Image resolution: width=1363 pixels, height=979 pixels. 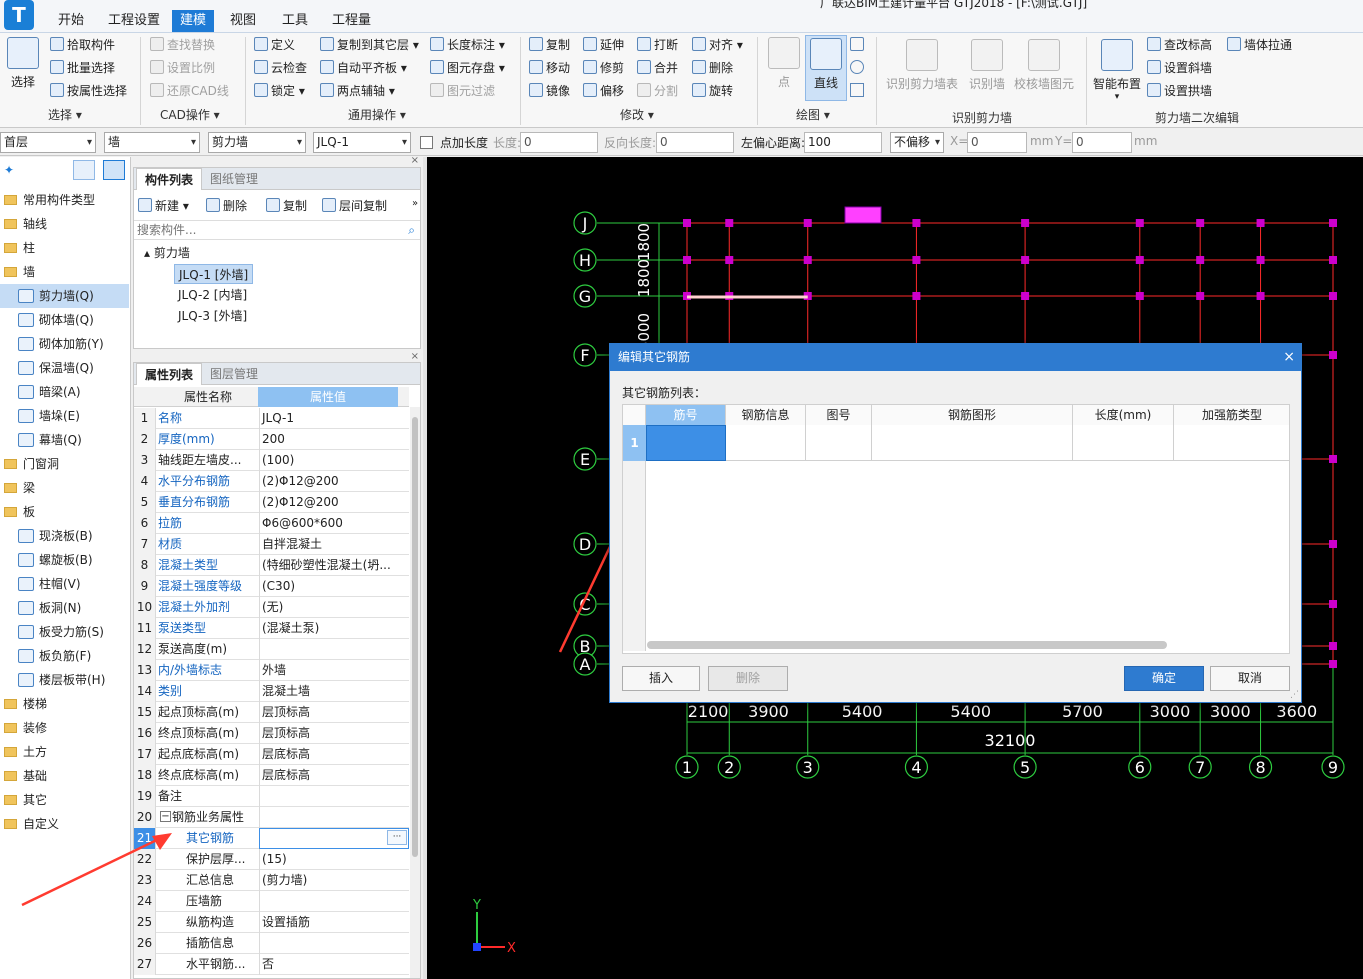 I want to click on length-input: 0, so click(x=559, y=142).